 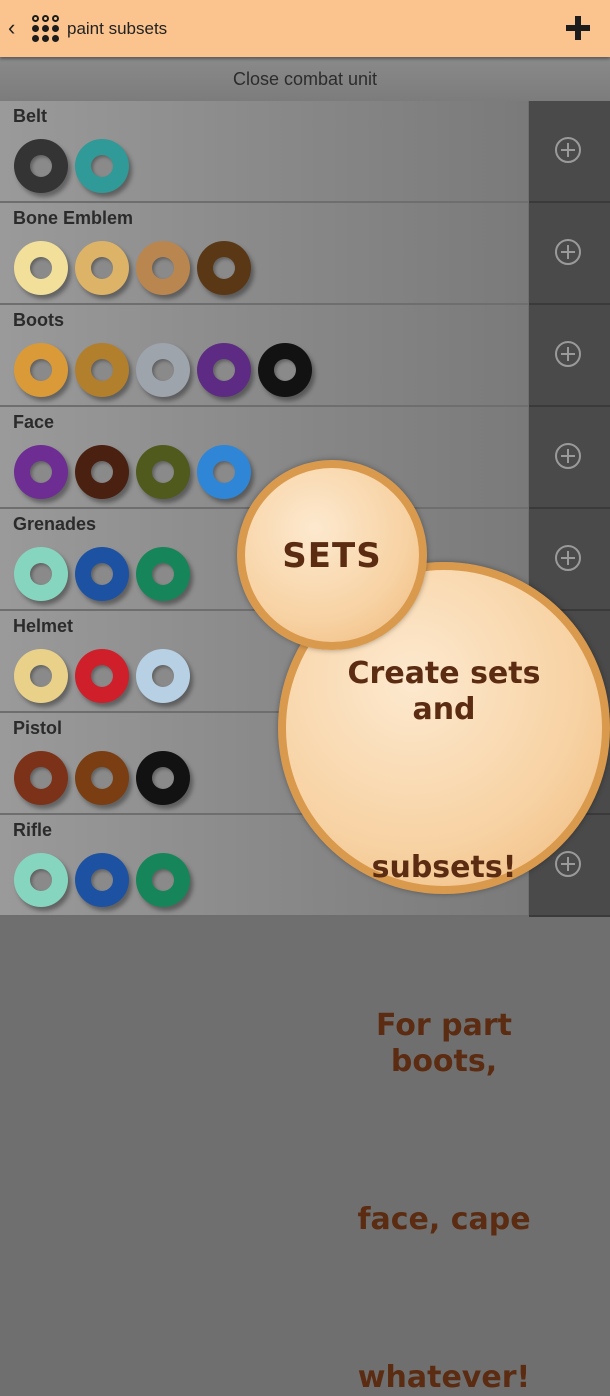 I want to click on subset-row: Boots, so click(x=264, y=356).